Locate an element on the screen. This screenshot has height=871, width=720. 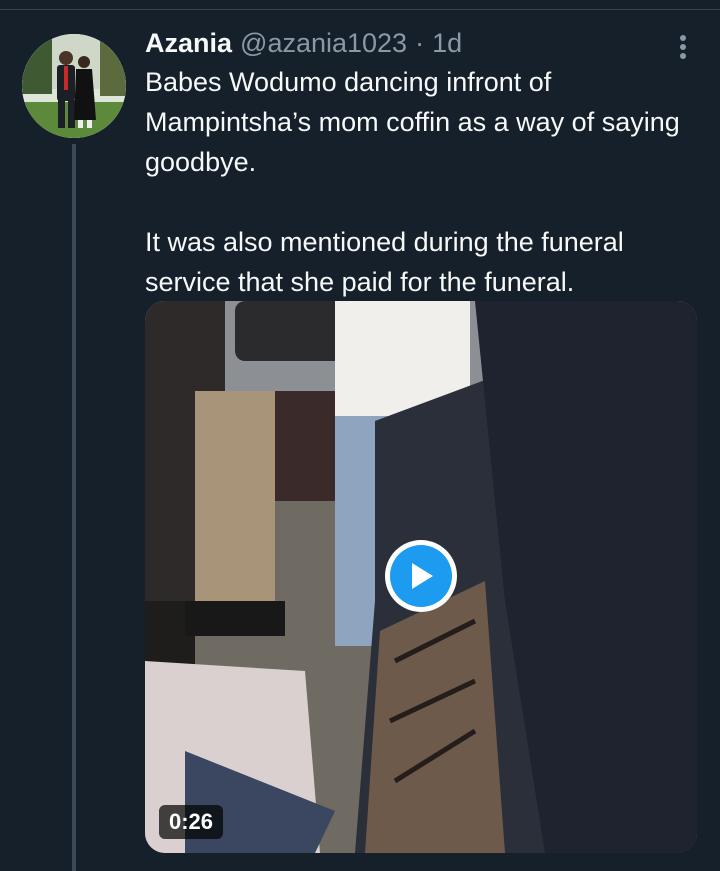
more-vertical-icon is located at coordinates (683, 47).